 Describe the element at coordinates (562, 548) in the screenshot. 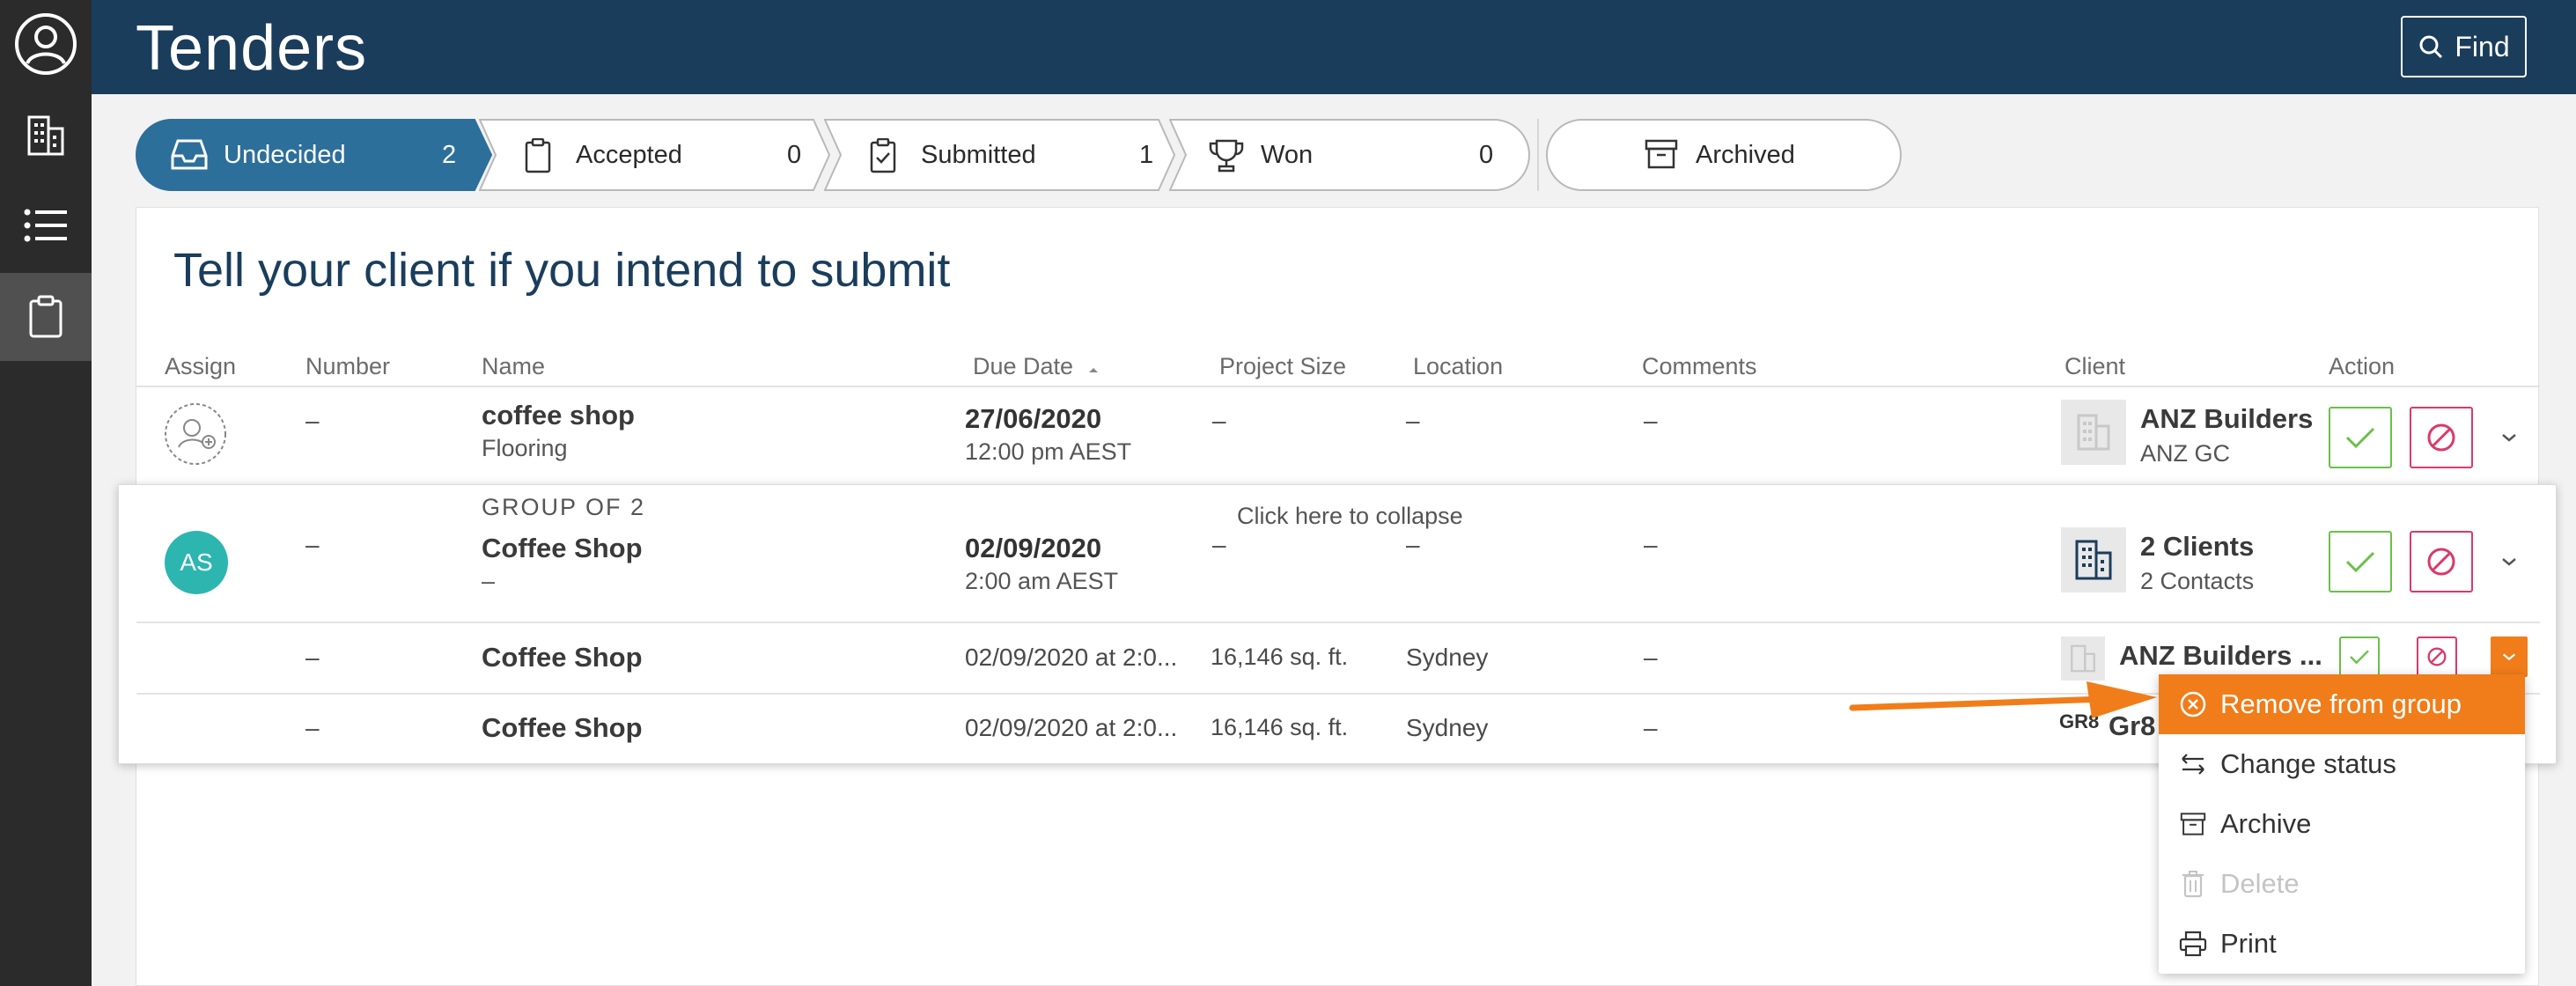

I see `group-name: Coffee Shop` at that location.